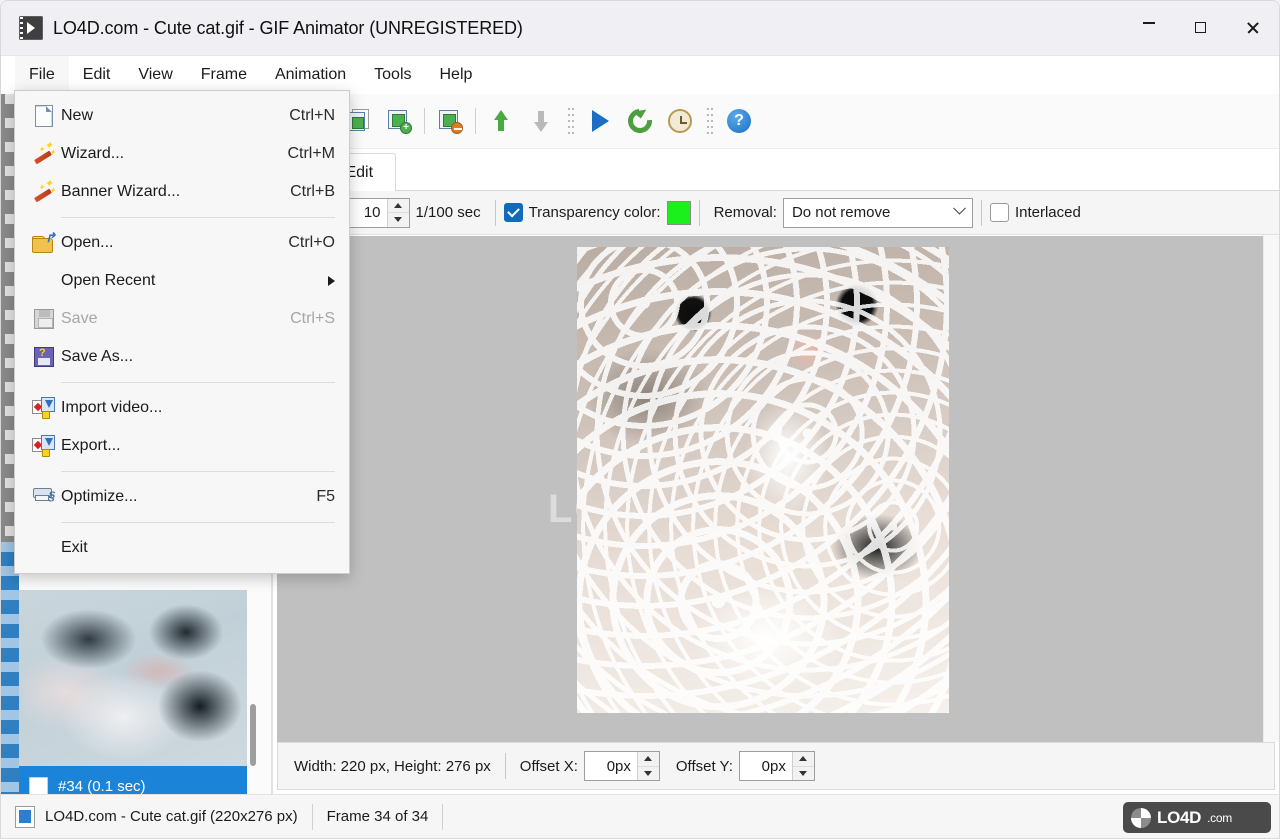 The image size is (1280, 839). What do you see at coordinates (803, 759) in the screenshot?
I see `offset-y-increment-button` at bounding box center [803, 759].